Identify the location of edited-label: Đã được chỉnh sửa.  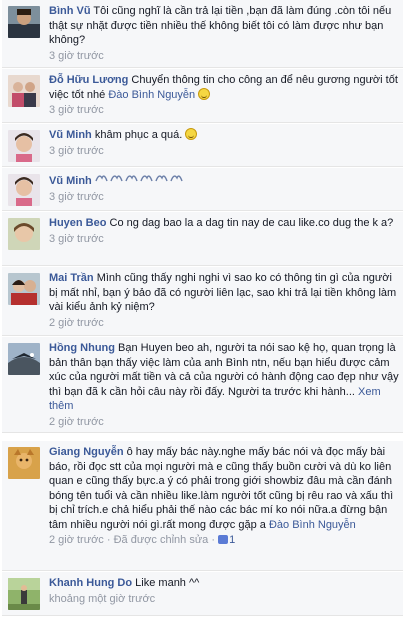
(161, 540).